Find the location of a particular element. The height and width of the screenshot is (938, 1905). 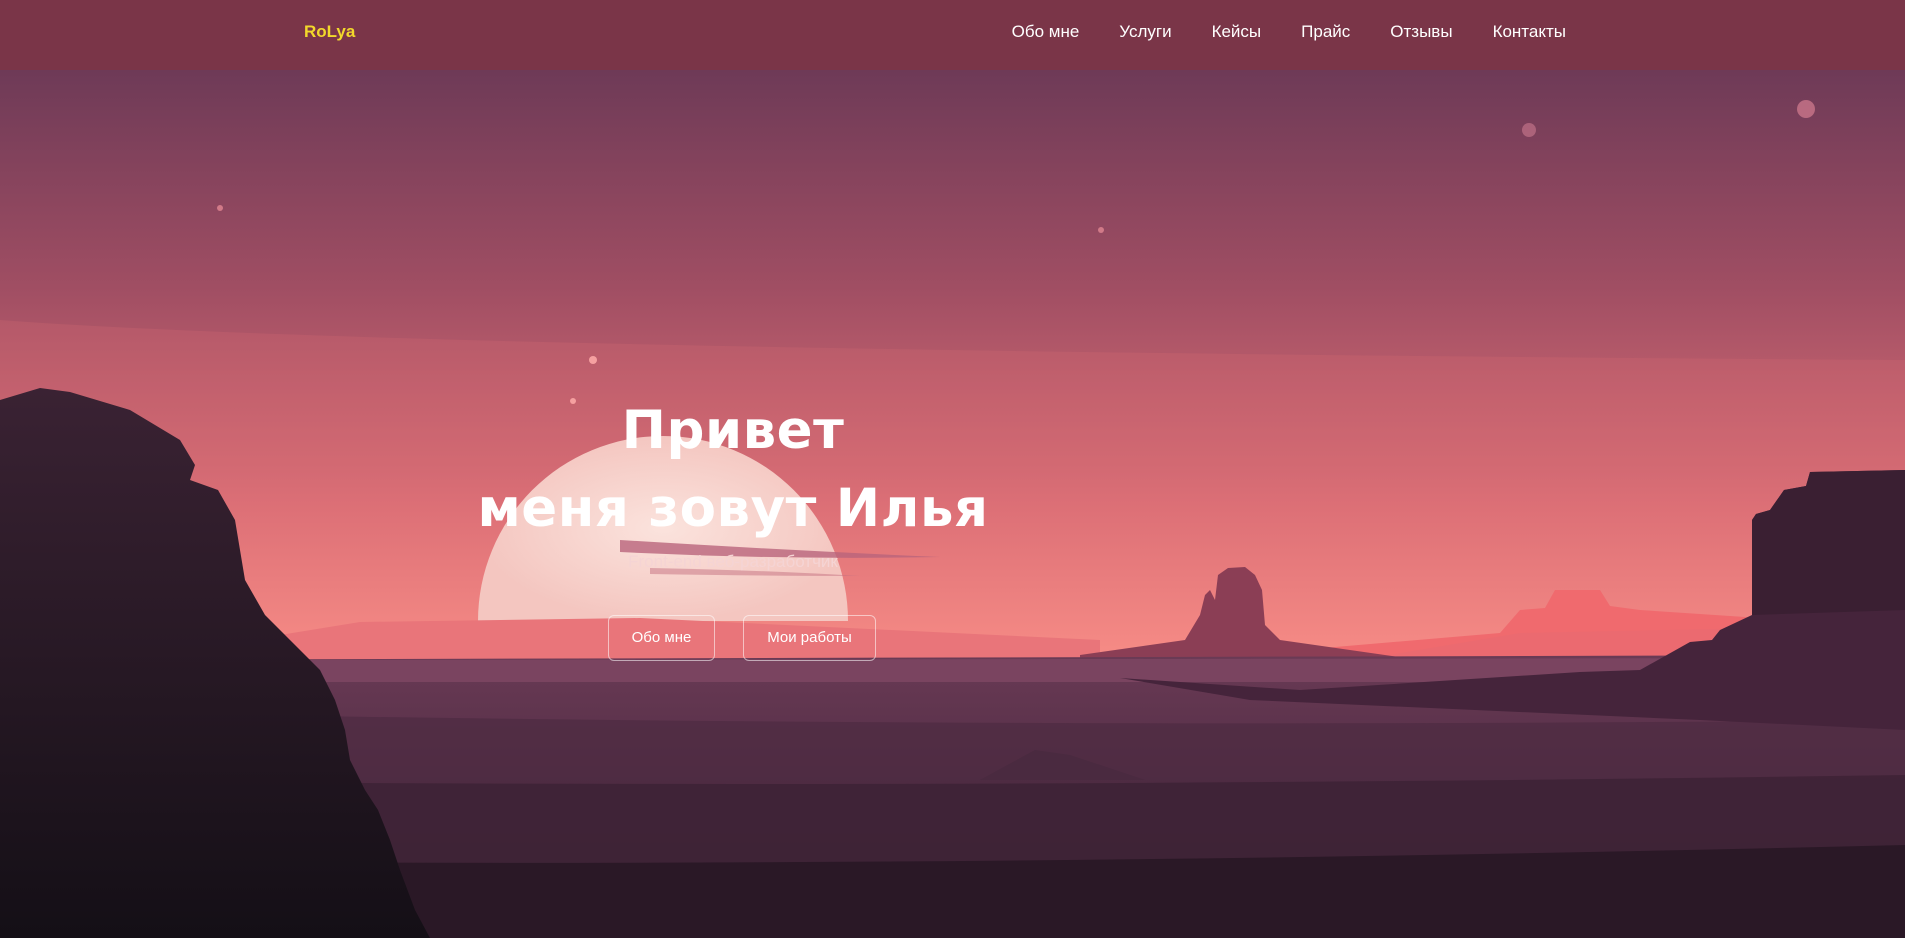

logo-link: RoLya is located at coordinates (329, 32).